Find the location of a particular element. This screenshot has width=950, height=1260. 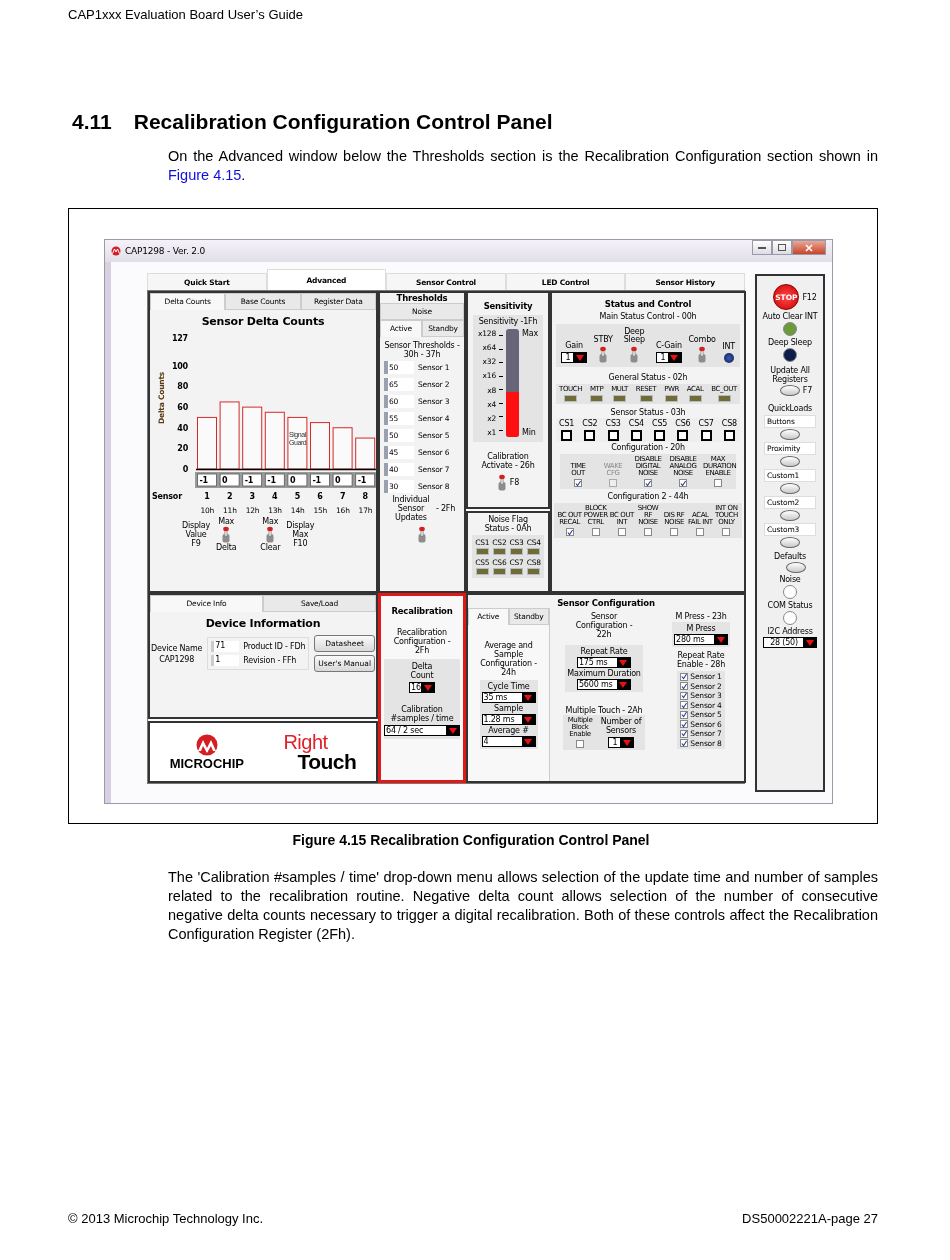

dropdown: 1.28 ms is located at coordinates (508, 719).